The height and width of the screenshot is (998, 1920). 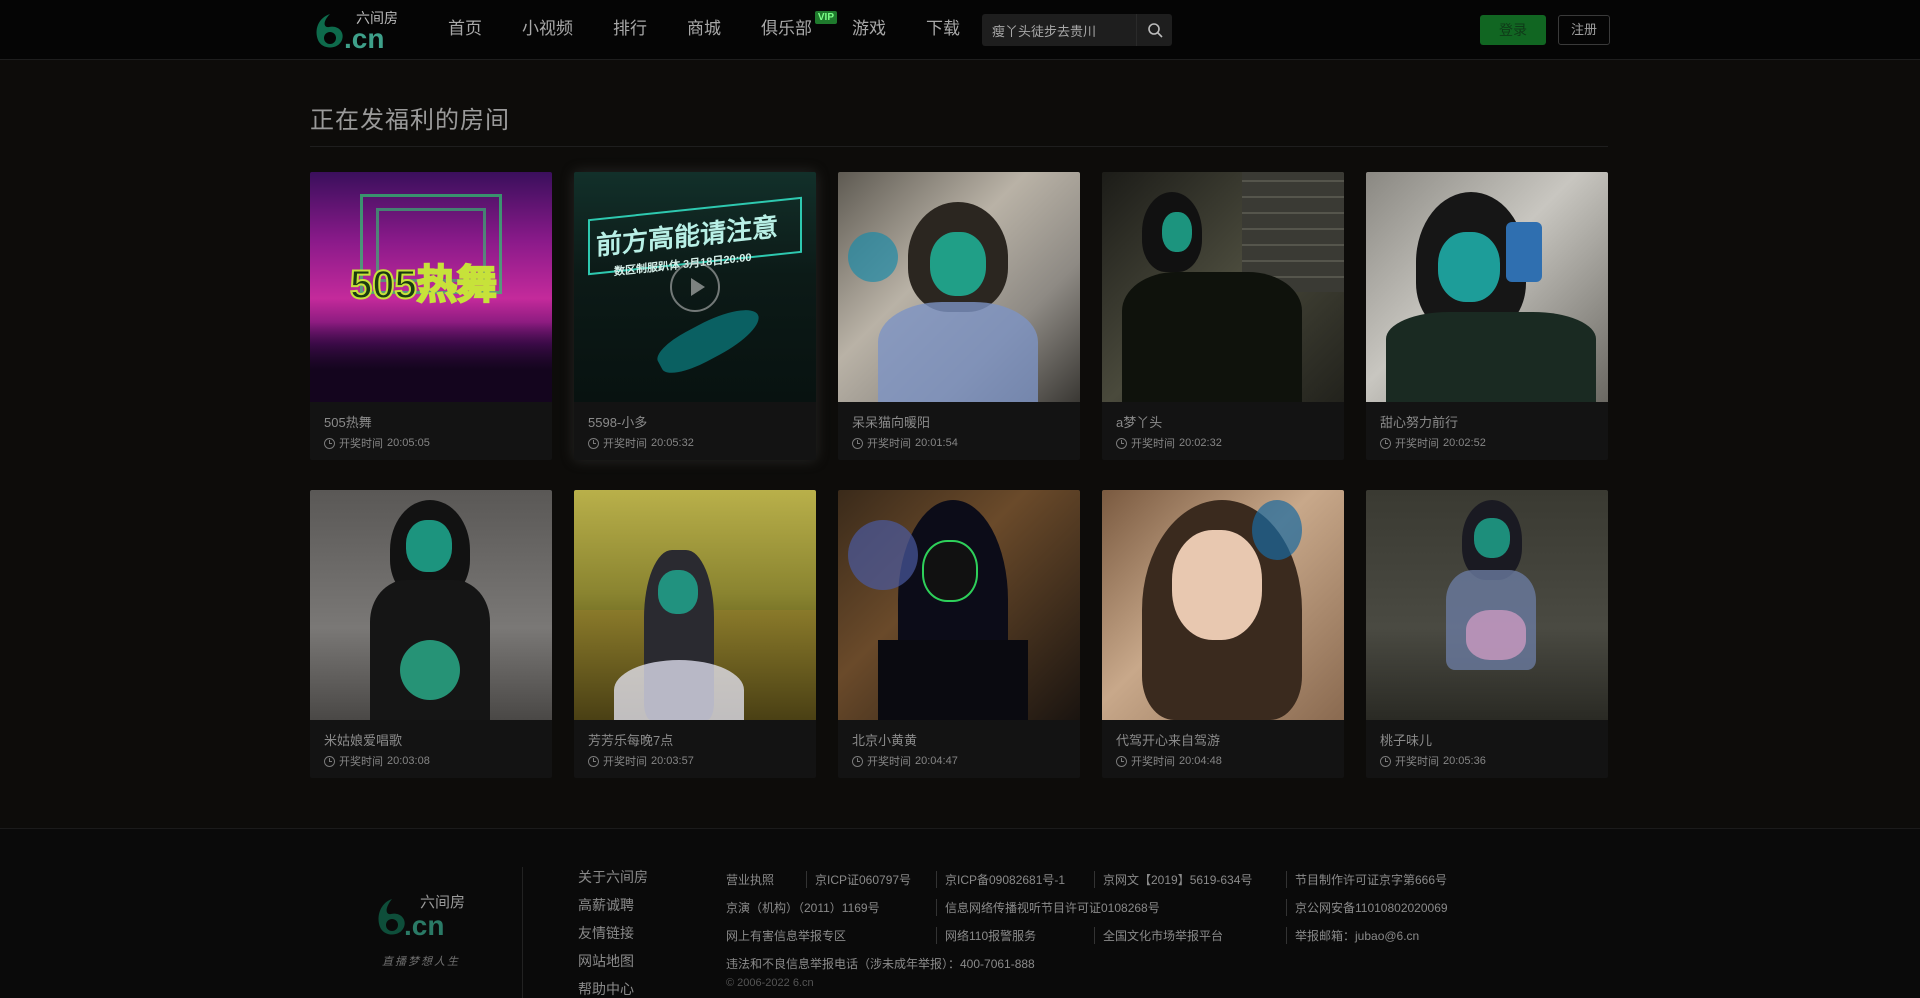 What do you see at coordinates (885, 740) in the screenshot?
I see `room-name: 北京小黄黄` at bounding box center [885, 740].